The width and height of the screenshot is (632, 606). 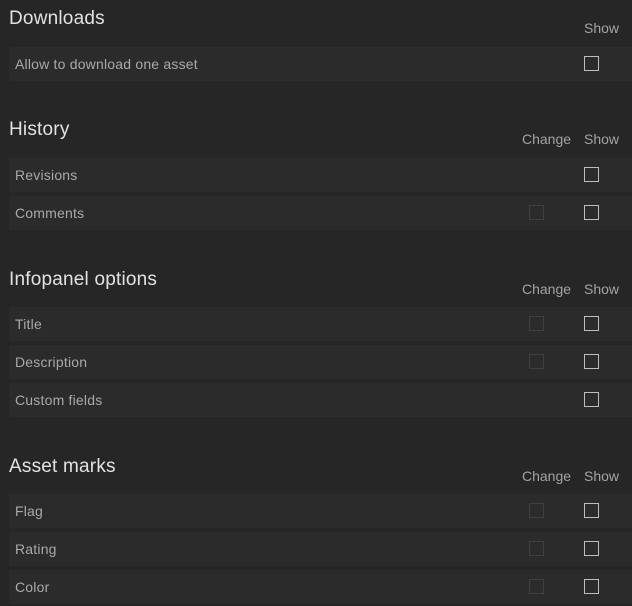 I want to click on change-checkbox-description, so click(x=536, y=361).